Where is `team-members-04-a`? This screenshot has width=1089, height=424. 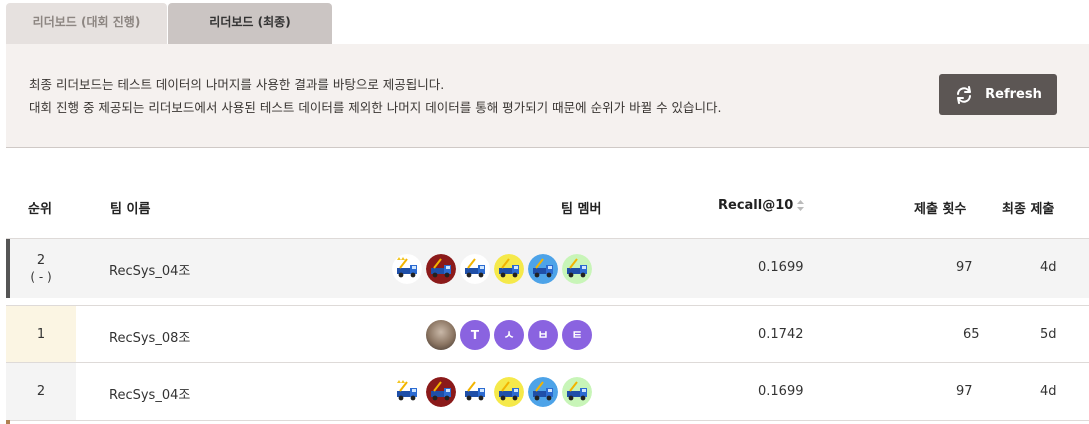 team-members-04-a is located at coordinates (490, 268).